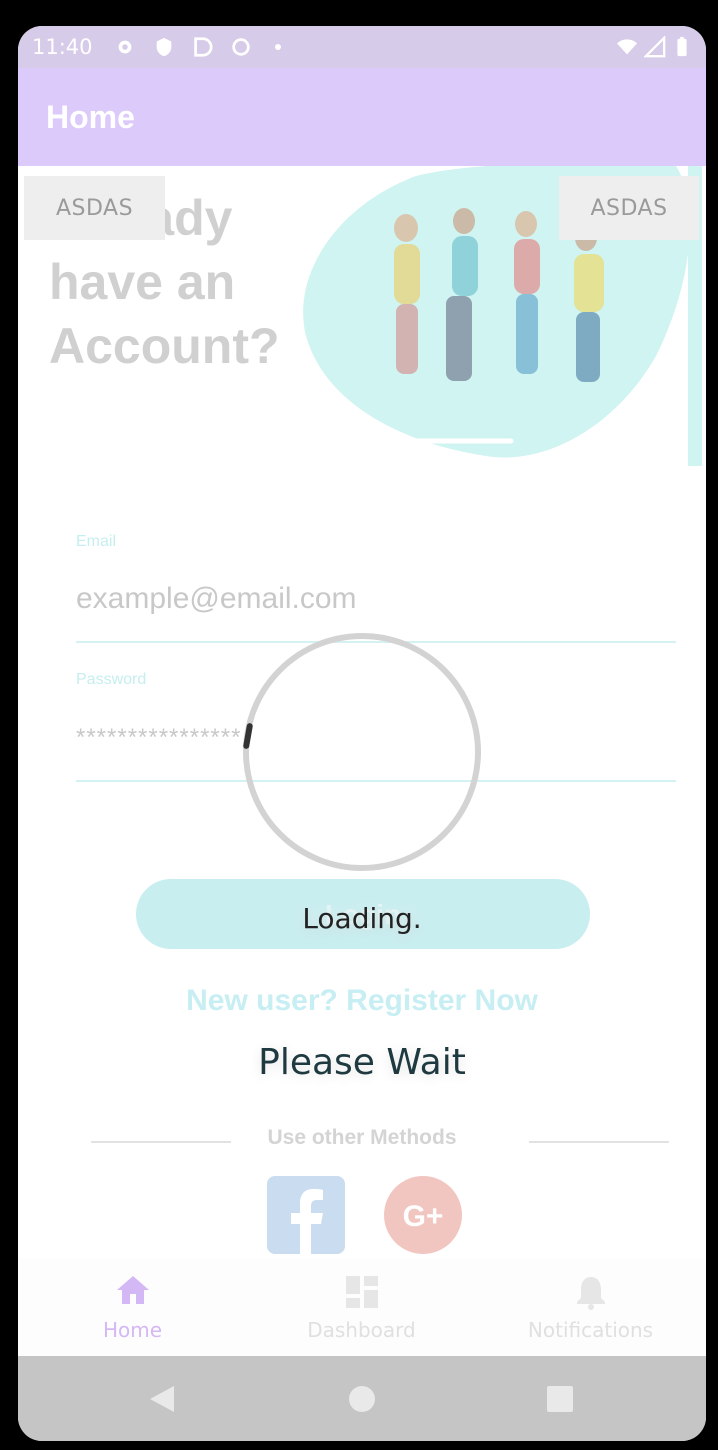  What do you see at coordinates (125, 47) in the screenshot?
I see `settings-icon` at bounding box center [125, 47].